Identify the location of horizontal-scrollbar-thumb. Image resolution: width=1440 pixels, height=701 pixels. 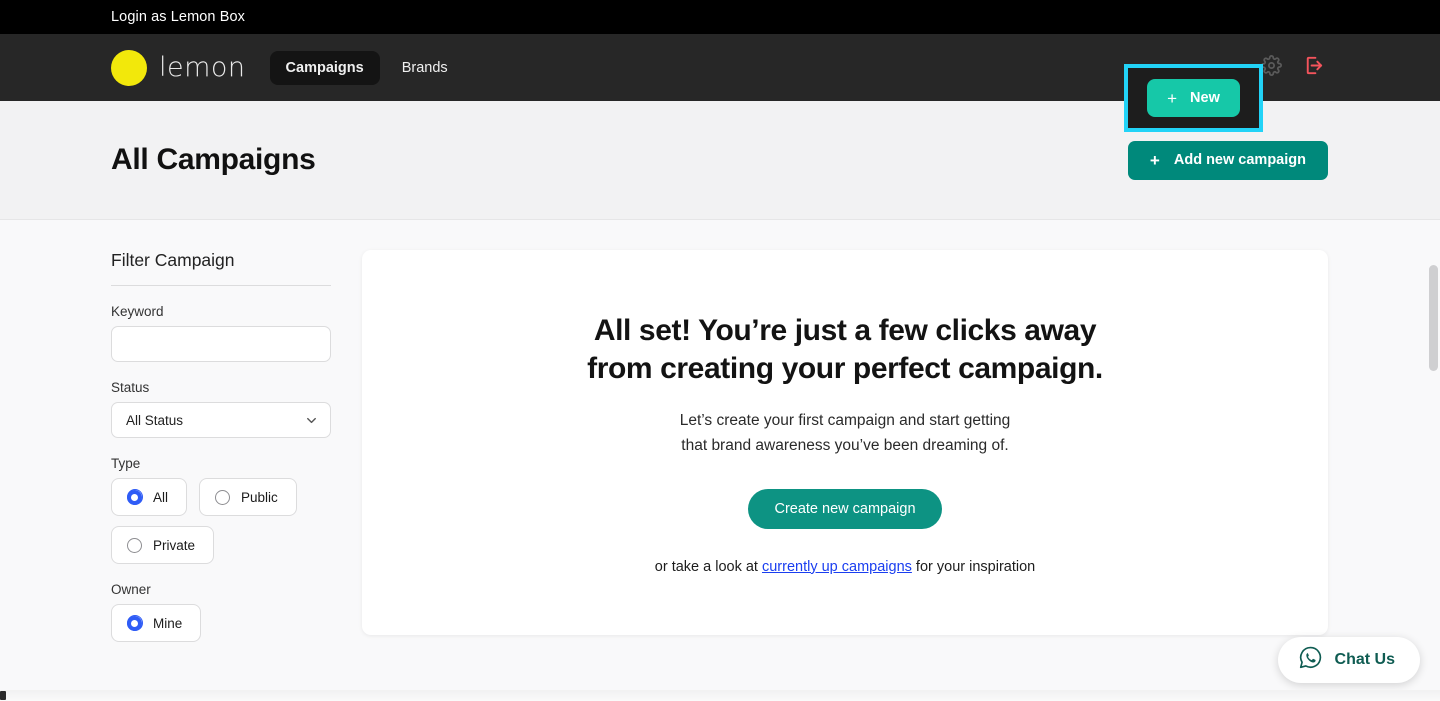
(3, 695).